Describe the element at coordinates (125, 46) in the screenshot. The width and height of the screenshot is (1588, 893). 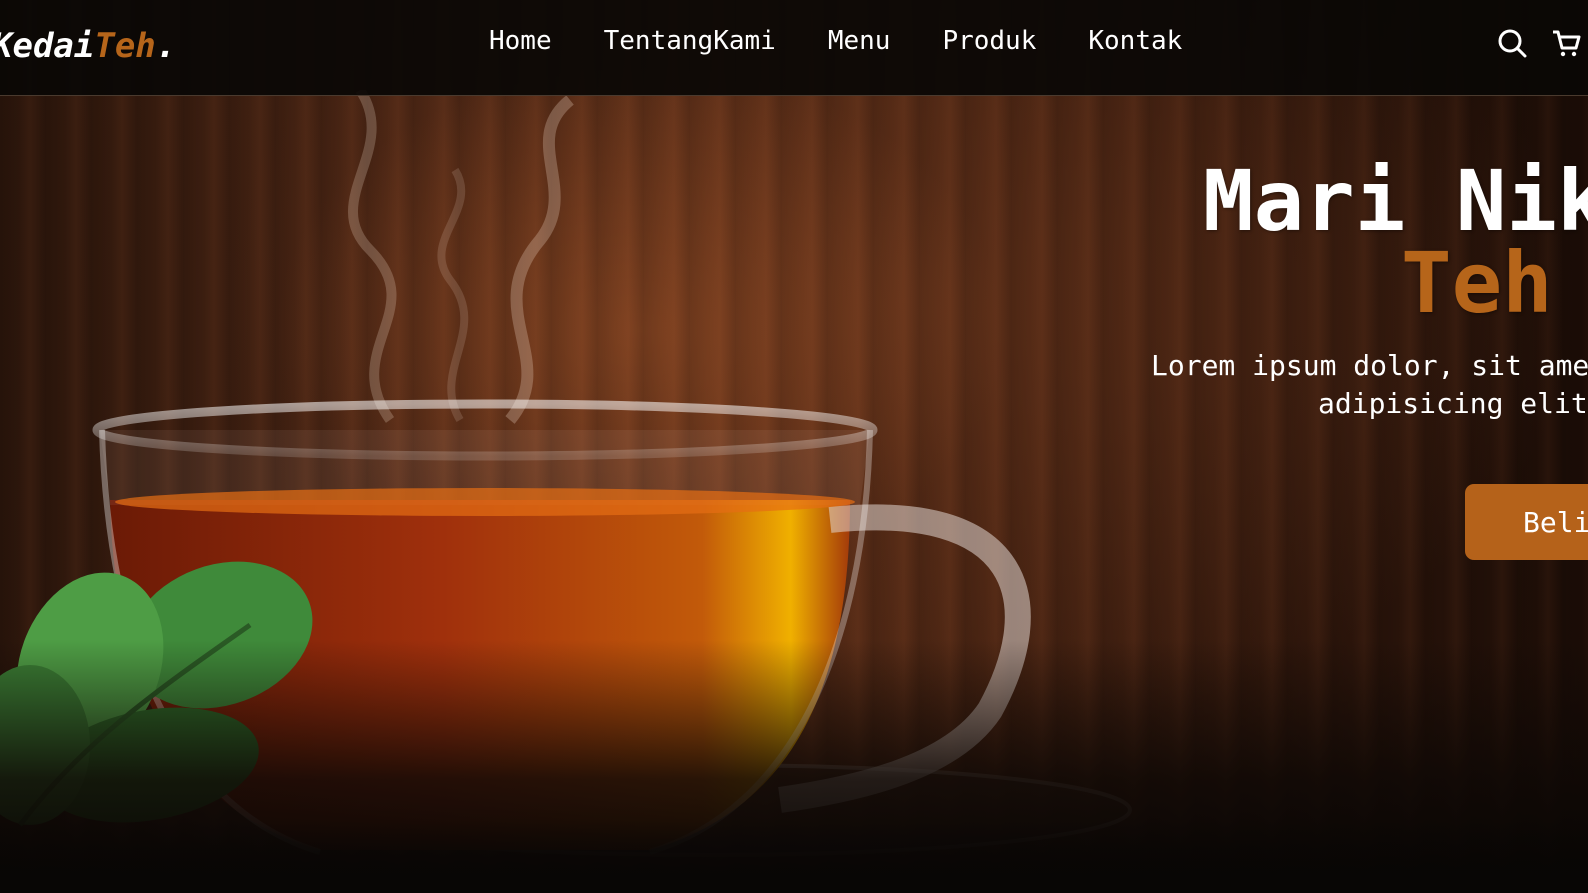
I see `brand-name-accent: Teh` at that location.